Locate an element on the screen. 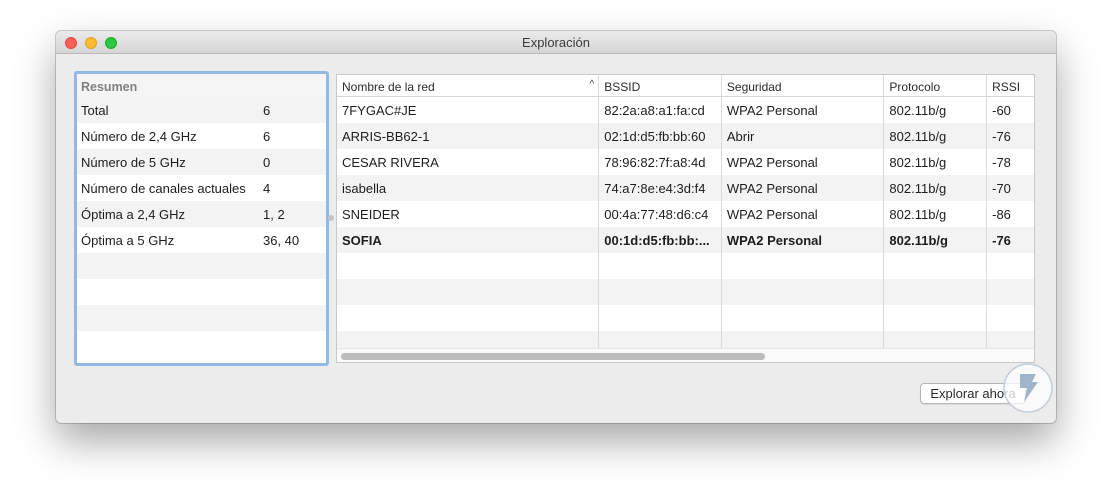 This screenshot has height=504, width=1112. column-header-protocol: Protocolo is located at coordinates (936, 85).